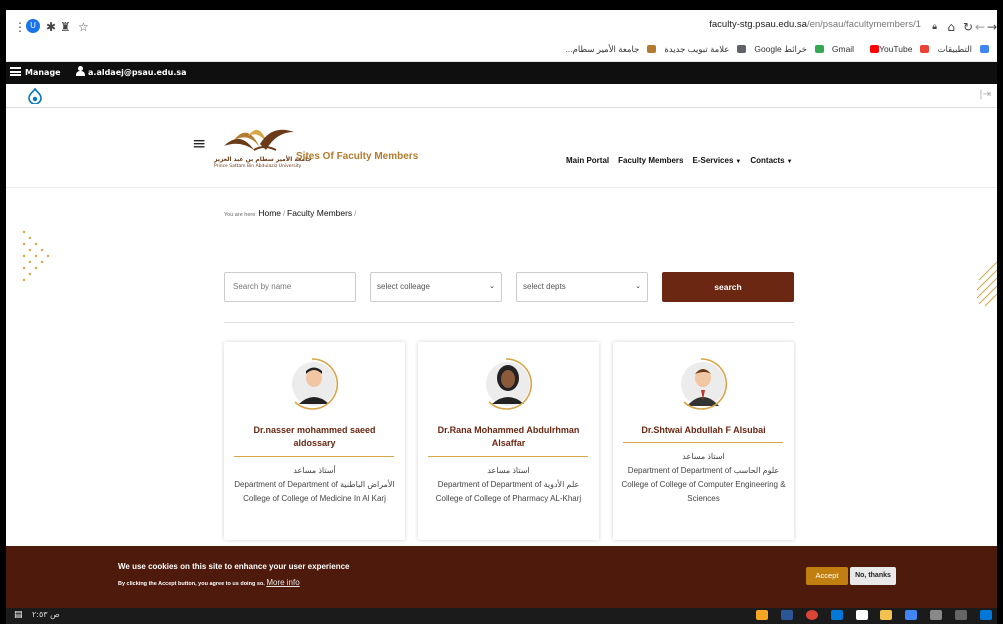  I want to click on folder-icon, so click(886, 615).